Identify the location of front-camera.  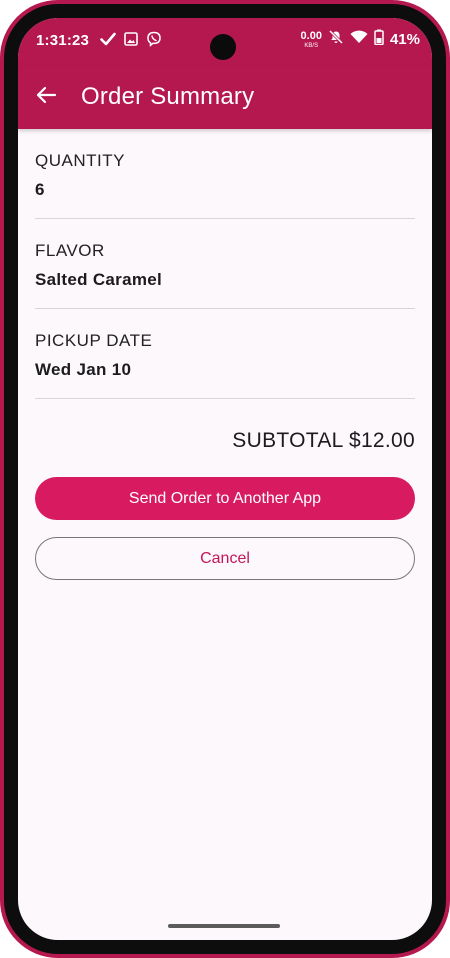
(223, 47).